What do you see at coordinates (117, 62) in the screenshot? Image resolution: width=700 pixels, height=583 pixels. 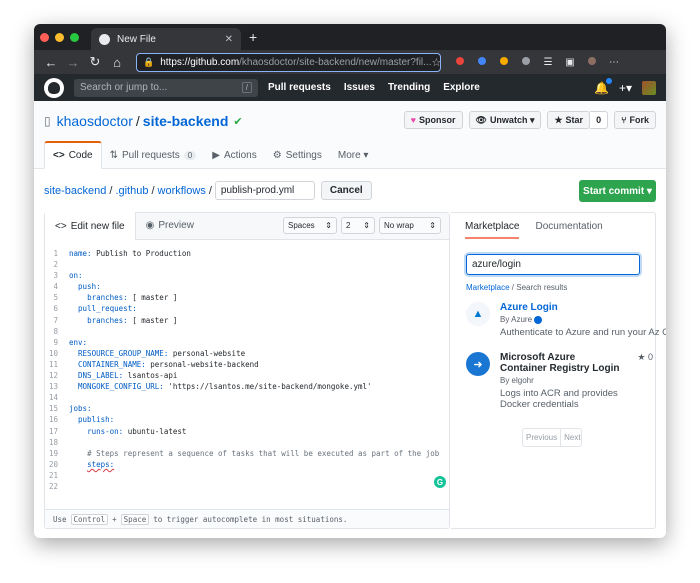 I see `home-icon: ⌂` at bounding box center [117, 62].